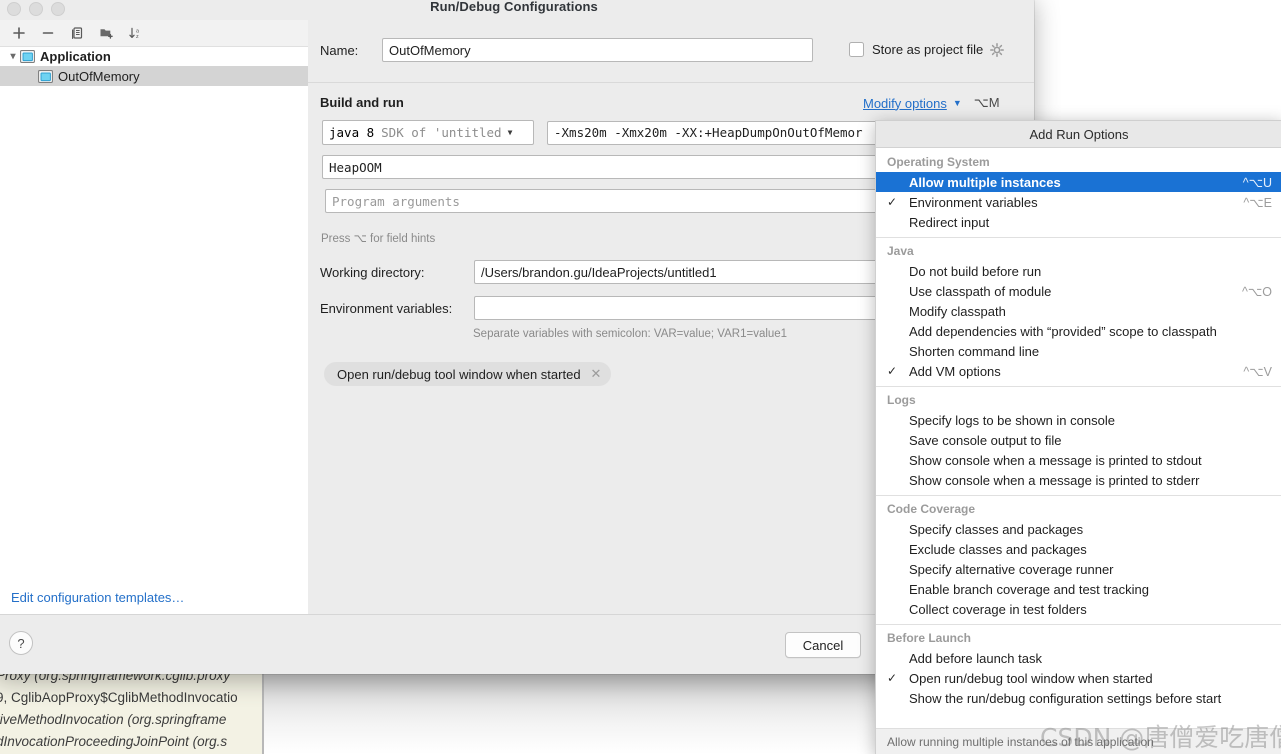 The image size is (1281, 754). What do you see at coordinates (1078, 351) in the screenshot?
I see `menu-item: Shorten command line` at bounding box center [1078, 351].